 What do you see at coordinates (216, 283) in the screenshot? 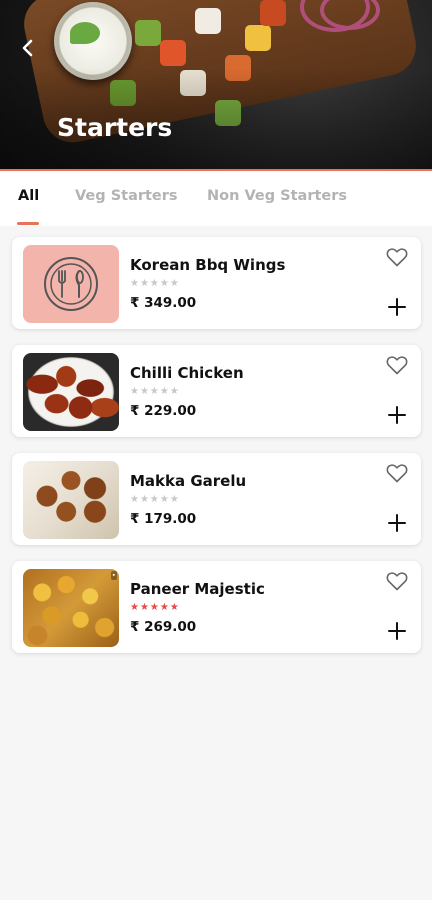
I see `menu-item-card: Korean Bbq Wings ★★★★★ ₹ 349.00` at bounding box center [216, 283].